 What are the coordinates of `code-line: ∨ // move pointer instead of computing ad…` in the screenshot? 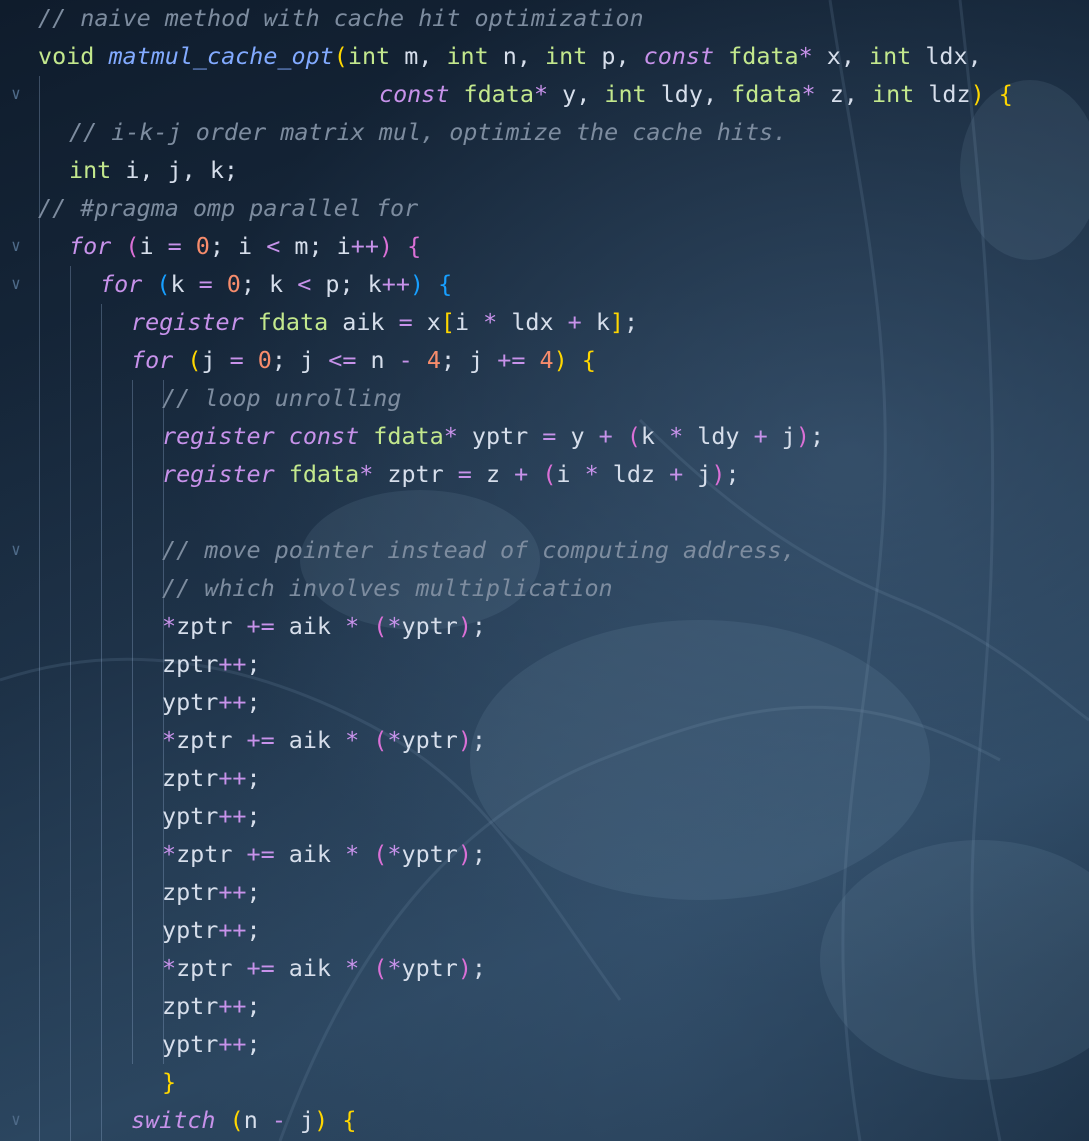 It's located at (544, 550).